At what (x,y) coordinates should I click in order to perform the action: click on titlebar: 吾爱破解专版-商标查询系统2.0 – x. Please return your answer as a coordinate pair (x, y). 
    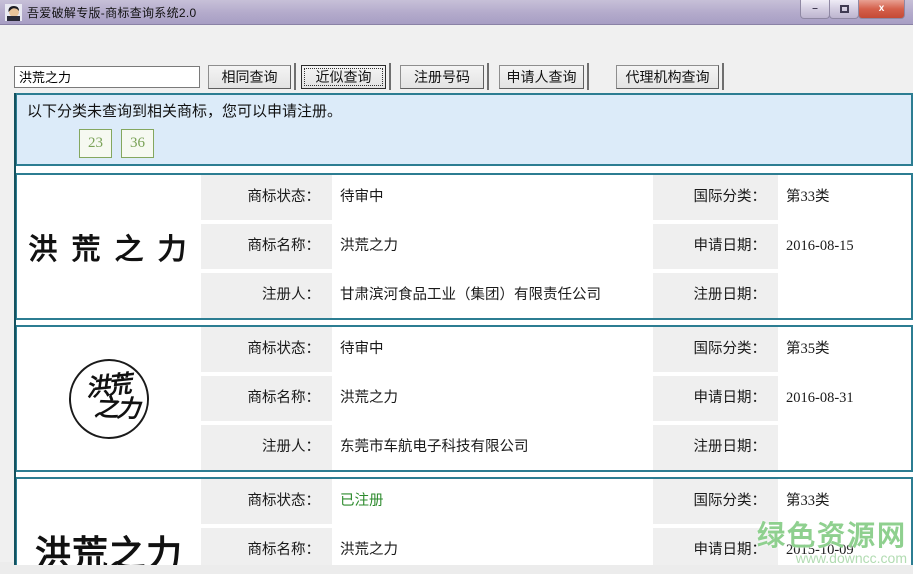
    Looking at the image, I should click on (456, 12).